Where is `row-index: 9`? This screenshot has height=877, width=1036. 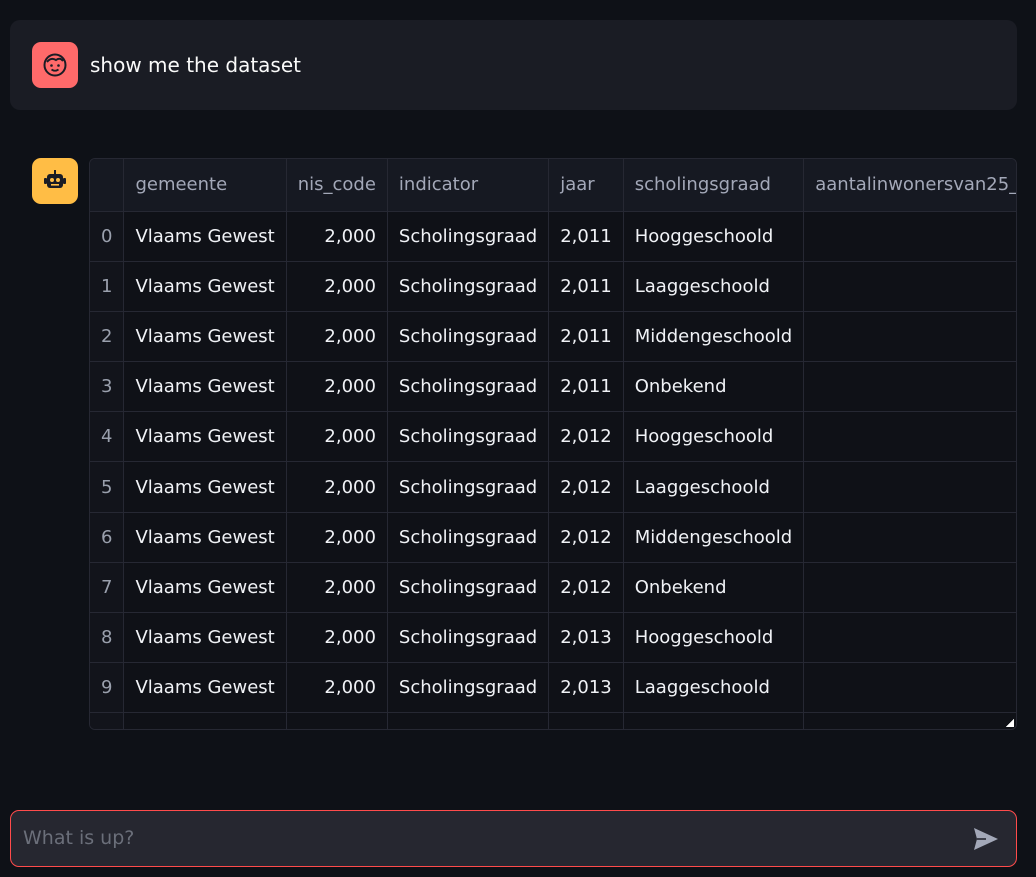
row-index: 9 is located at coordinates (107, 688).